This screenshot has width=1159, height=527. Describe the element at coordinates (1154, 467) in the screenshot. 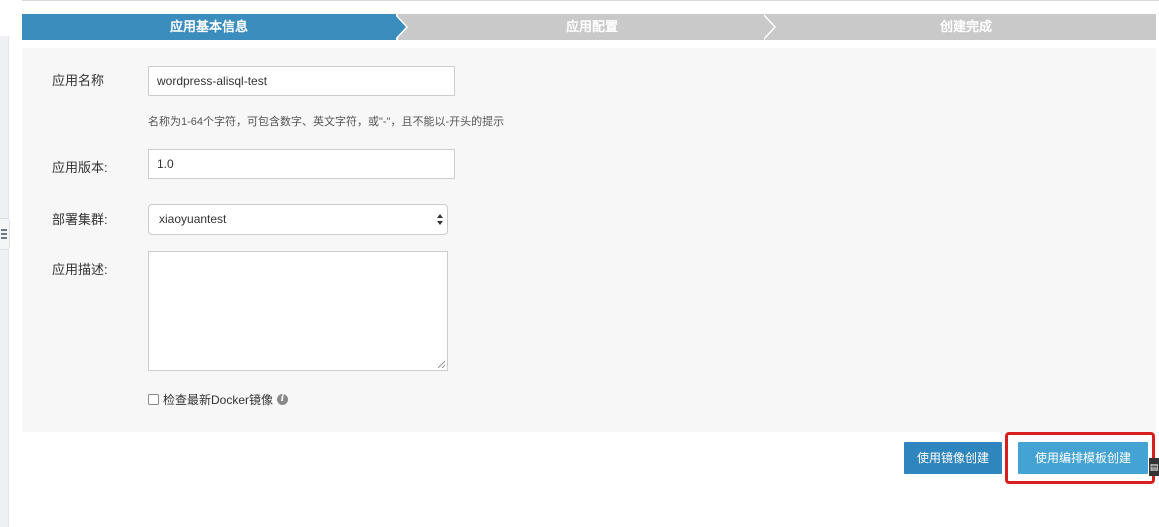

I see `feedback-icon: ▤` at that location.